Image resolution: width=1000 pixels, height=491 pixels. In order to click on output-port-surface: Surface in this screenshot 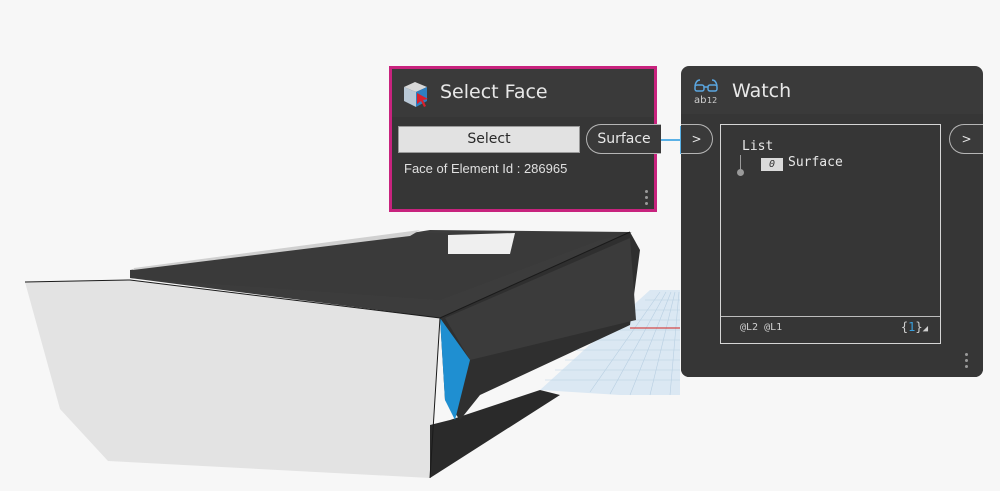, I will do `click(623, 139)`.